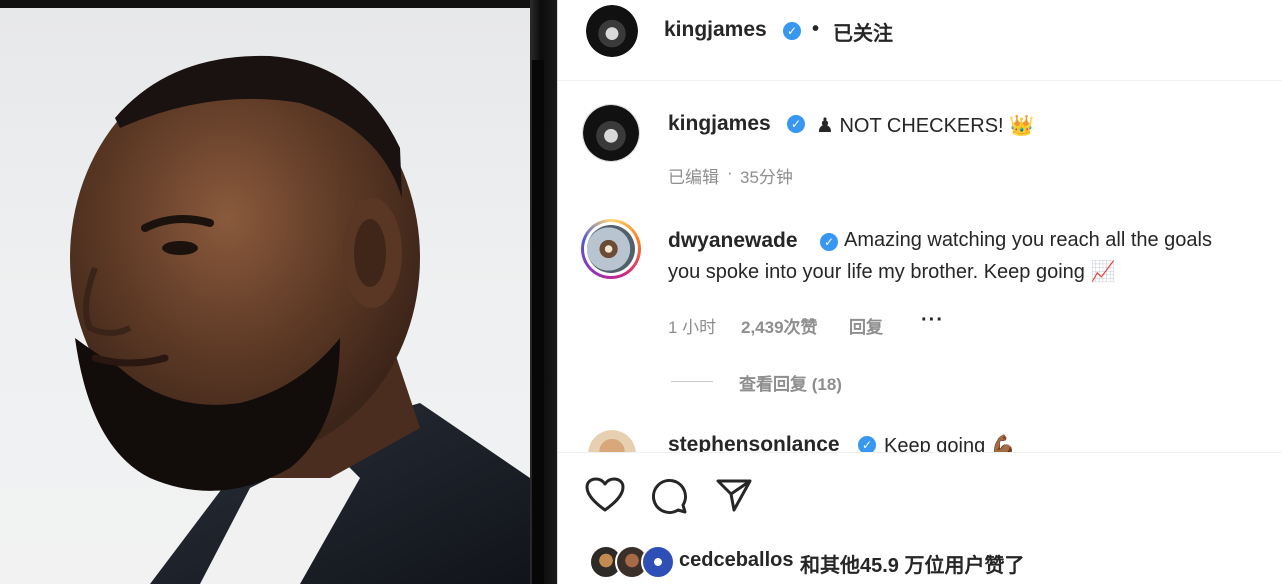 The image size is (1282, 584). What do you see at coordinates (932, 320) in the screenshot?
I see `more-options-icon: ···` at bounding box center [932, 320].